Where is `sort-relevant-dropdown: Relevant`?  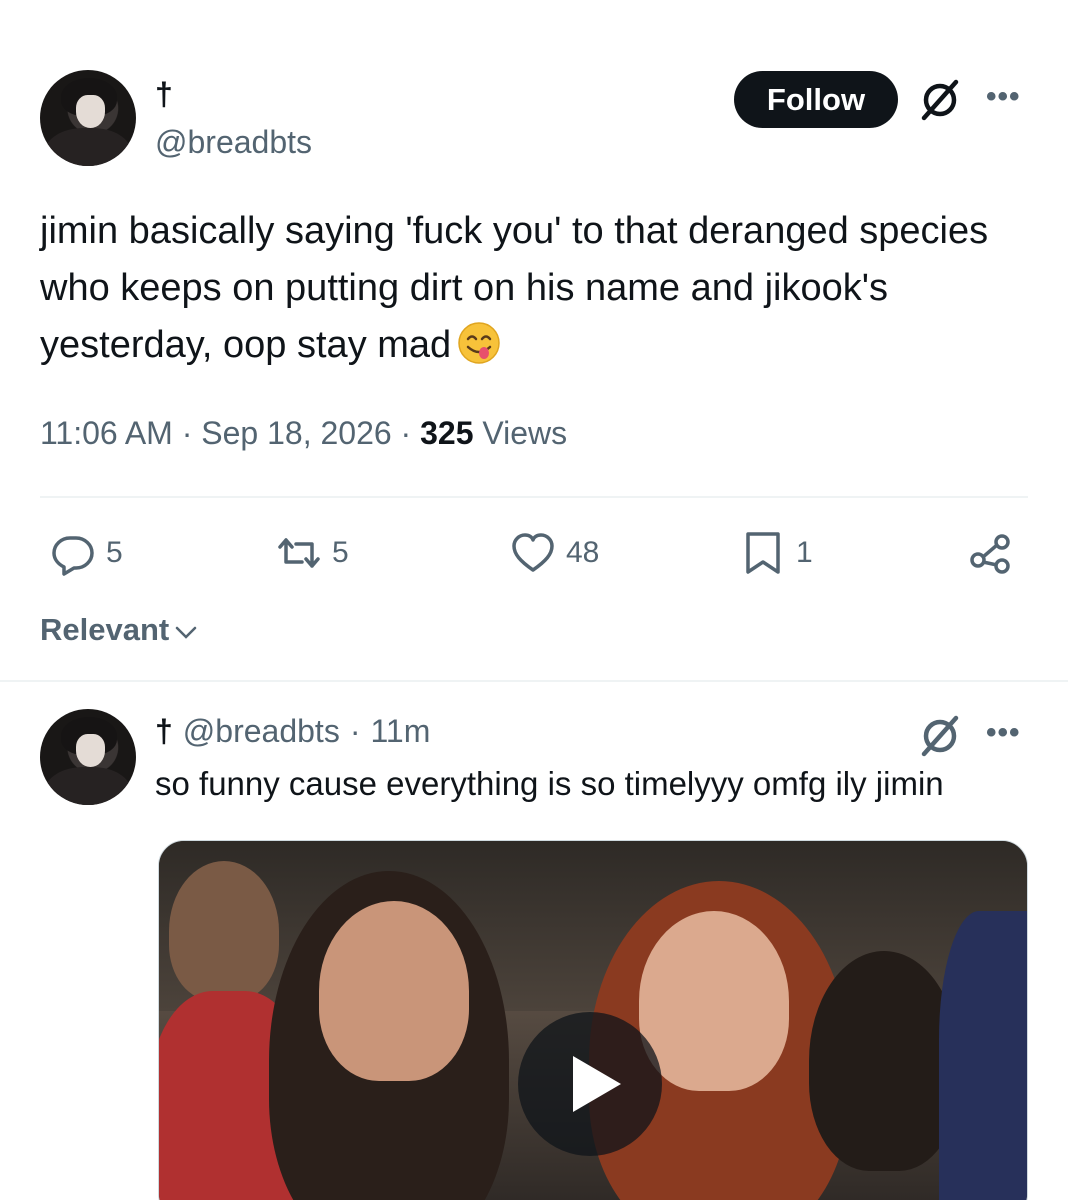 sort-relevant-dropdown: Relevant is located at coordinates (119, 630).